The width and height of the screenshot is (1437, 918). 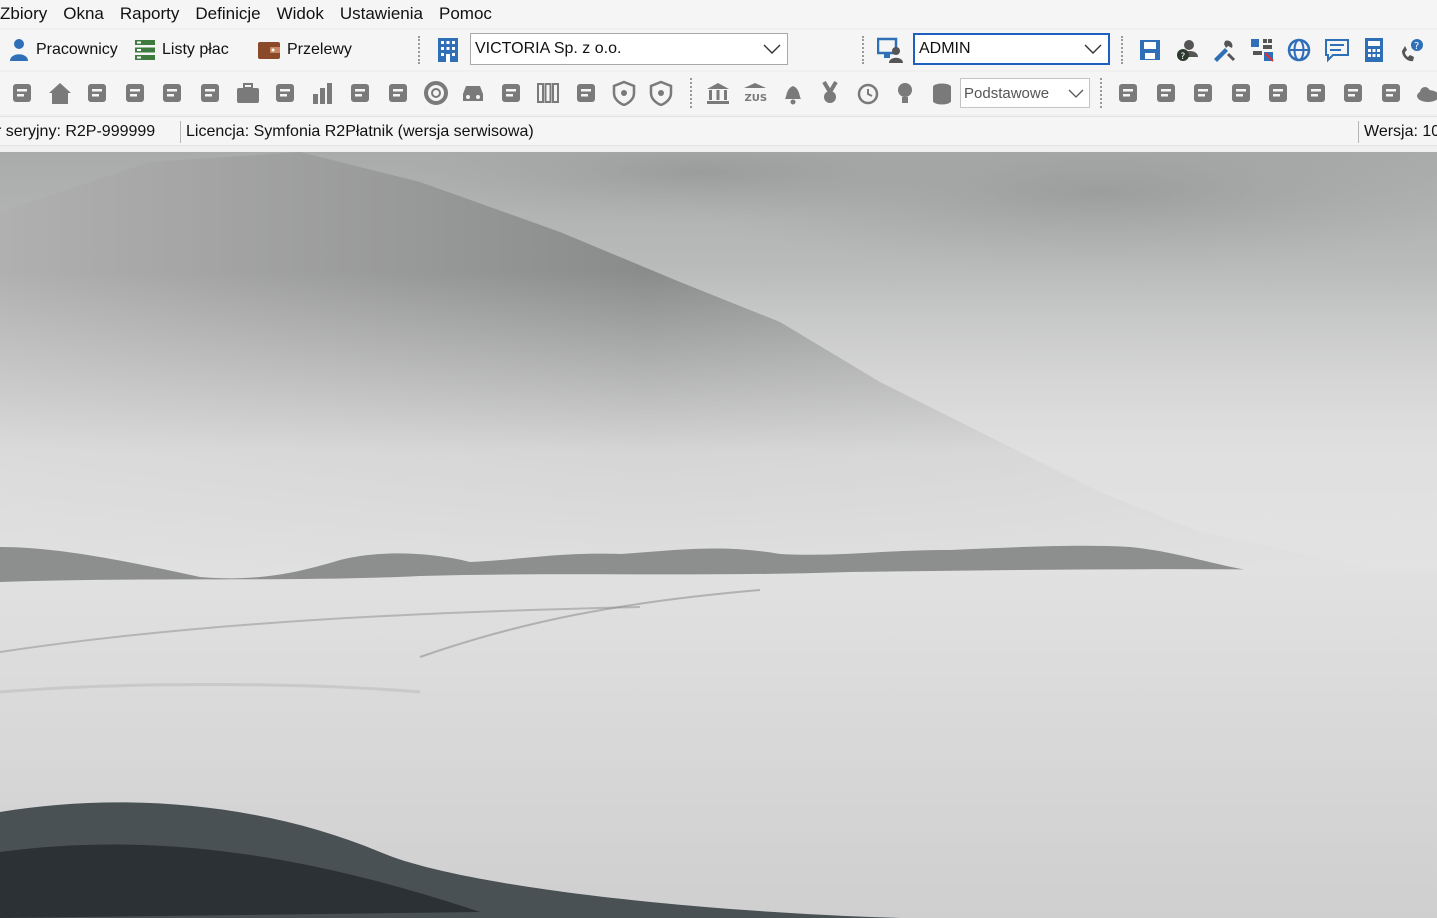 What do you see at coordinates (1203, 93) in the screenshot?
I see `doc-edit-icon` at bounding box center [1203, 93].